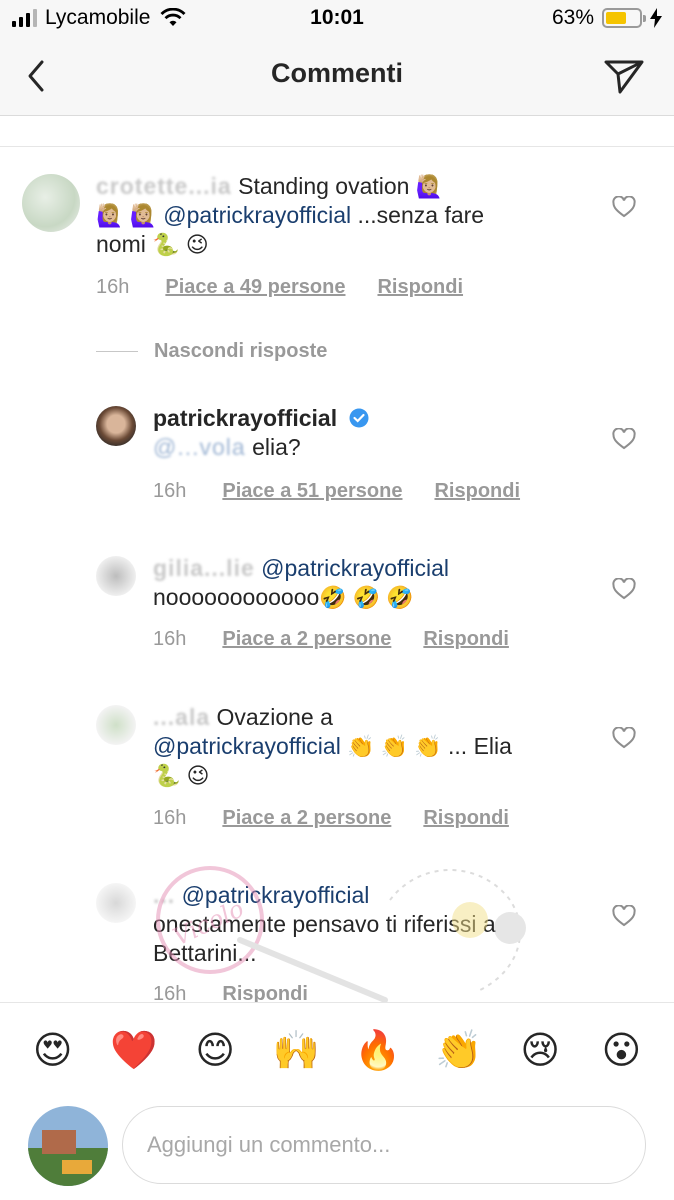 Image resolution: width=674 pixels, height=1200 pixels. What do you see at coordinates (656, 18) in the screenshot?
I see `charging-bolt-icon` at bounding box center [656, 18].